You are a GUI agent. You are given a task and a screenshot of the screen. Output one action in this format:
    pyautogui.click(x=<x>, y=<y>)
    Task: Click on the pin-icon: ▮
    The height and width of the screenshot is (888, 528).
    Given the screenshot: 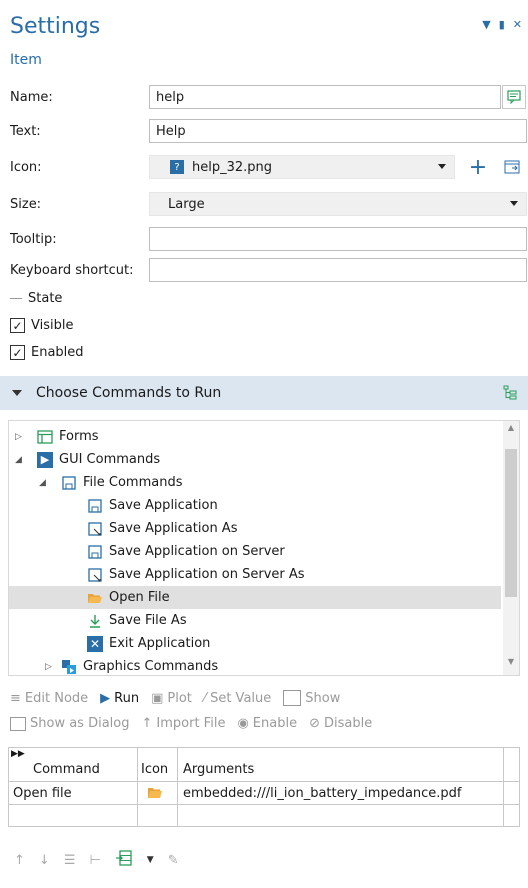 What is the action you would take?
    pyautogui.click(x=502, y=24)
    